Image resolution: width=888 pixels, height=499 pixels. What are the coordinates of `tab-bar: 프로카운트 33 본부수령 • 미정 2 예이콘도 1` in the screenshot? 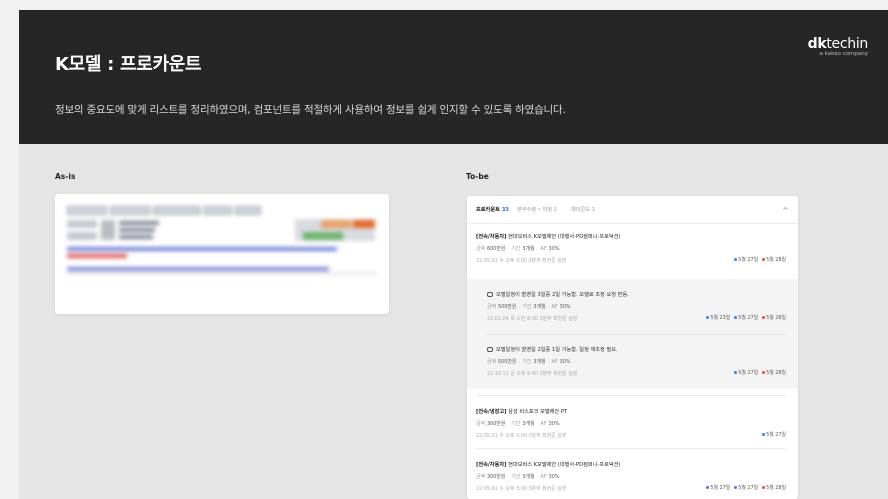 It's located at (632, 210).